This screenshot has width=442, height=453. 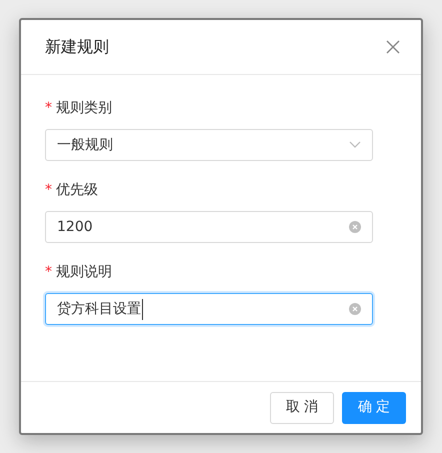 I want to click on cancel-button: 取 消, so click(x=302, y=408).